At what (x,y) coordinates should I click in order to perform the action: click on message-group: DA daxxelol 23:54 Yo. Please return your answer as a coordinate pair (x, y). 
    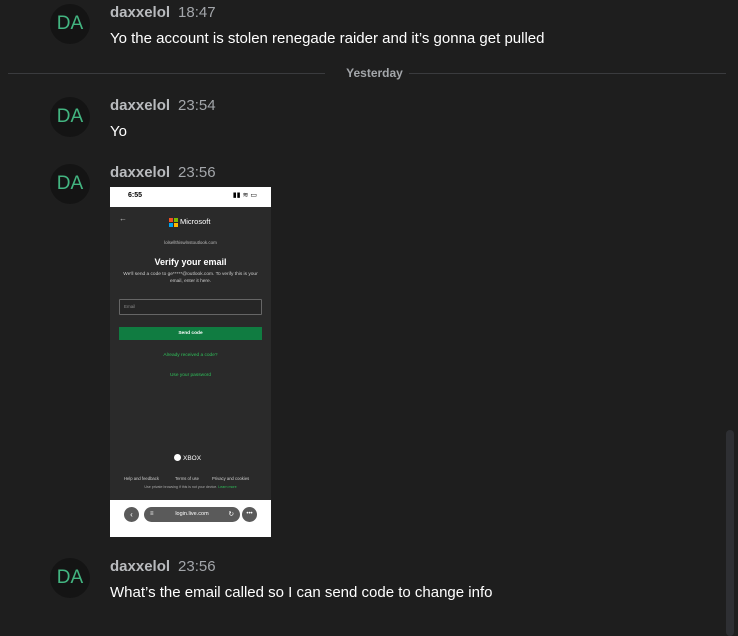
    Looking at the image, I should click on (360, 120).